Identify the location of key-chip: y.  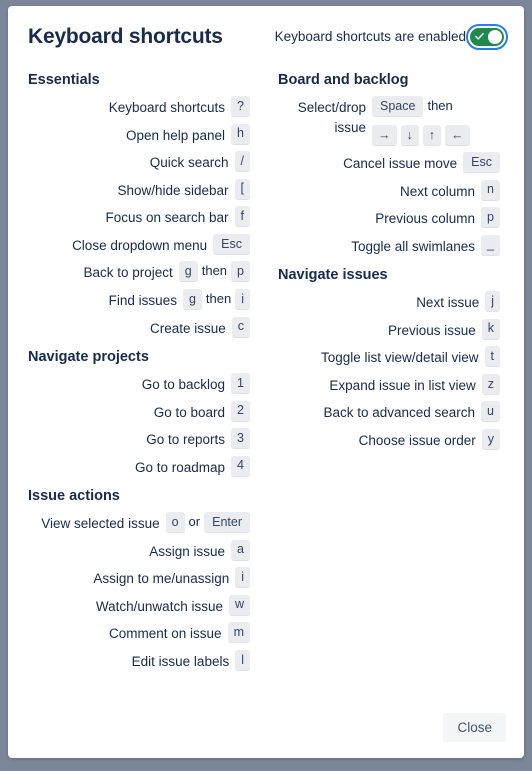
(490, 439).